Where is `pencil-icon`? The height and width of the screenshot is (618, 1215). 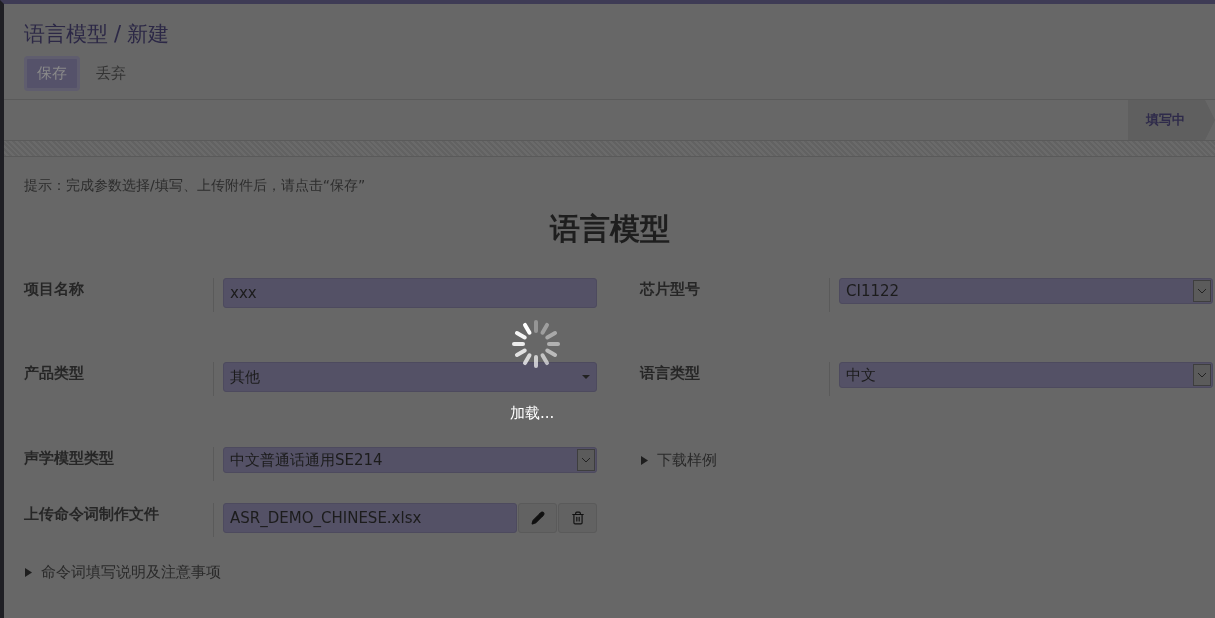
pencil-icon is located at coordinates (537, 518).